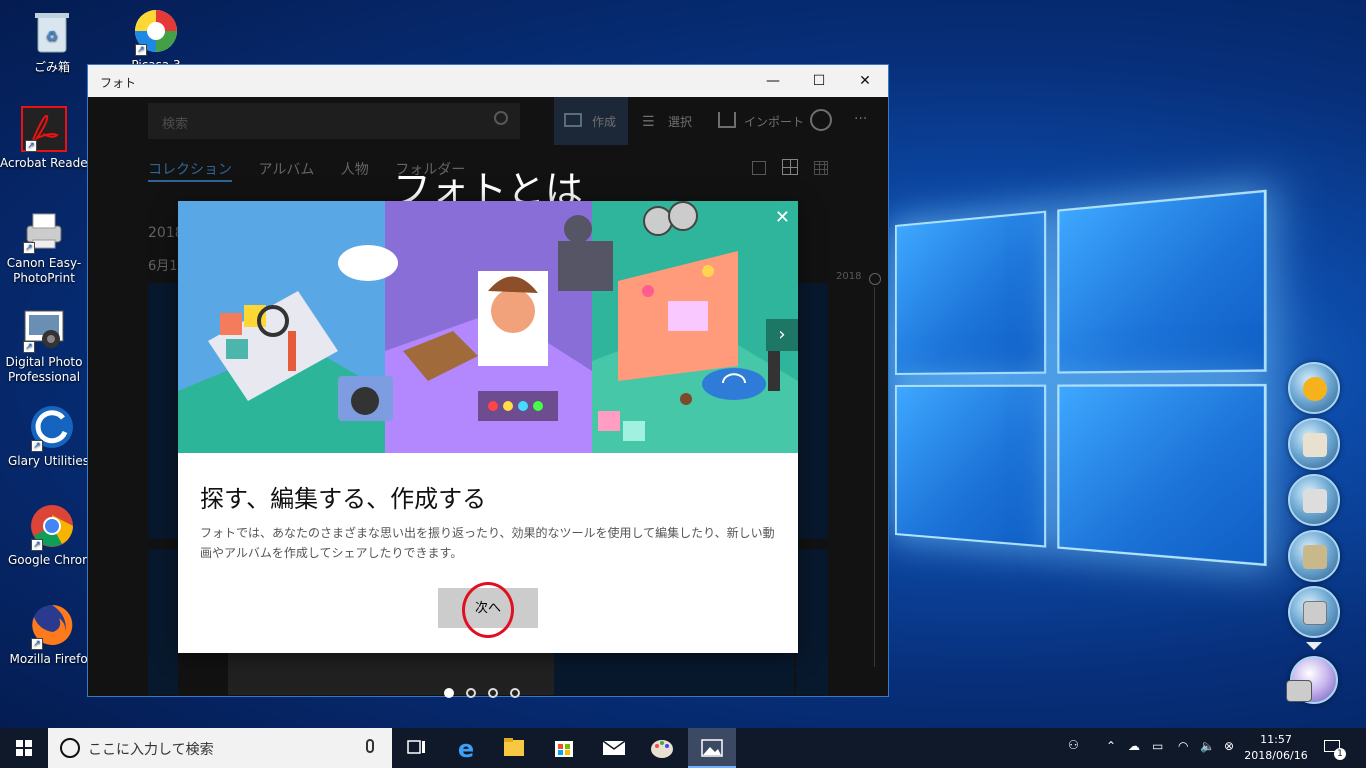 This screenshot has width=1366, height=768. I want to click on store-icon, so click(564, 749).